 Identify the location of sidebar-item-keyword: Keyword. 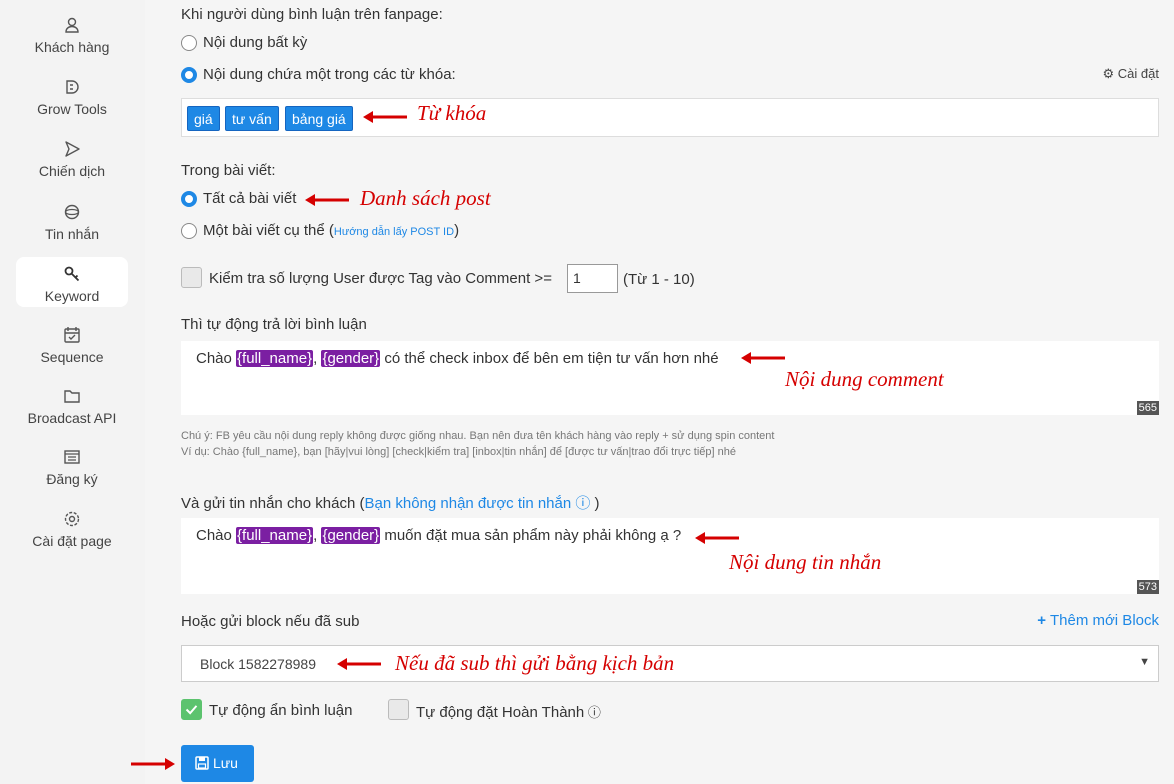
(72, 282).